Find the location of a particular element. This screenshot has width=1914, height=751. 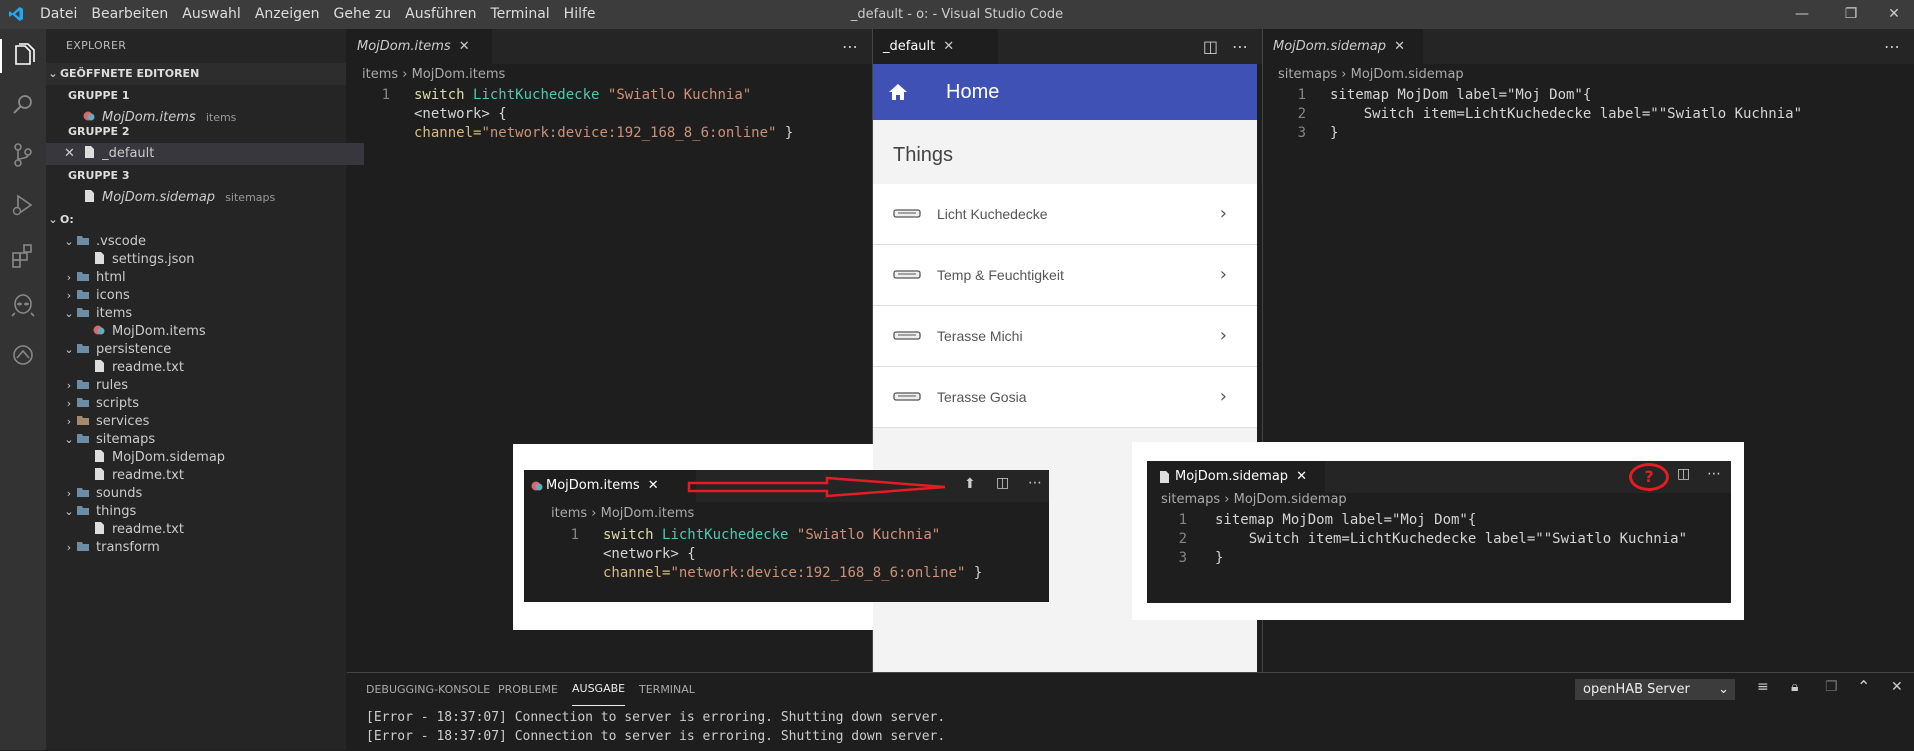

lock-scroll-icon: 🔒︎ is located at coordinates (1794, 687).